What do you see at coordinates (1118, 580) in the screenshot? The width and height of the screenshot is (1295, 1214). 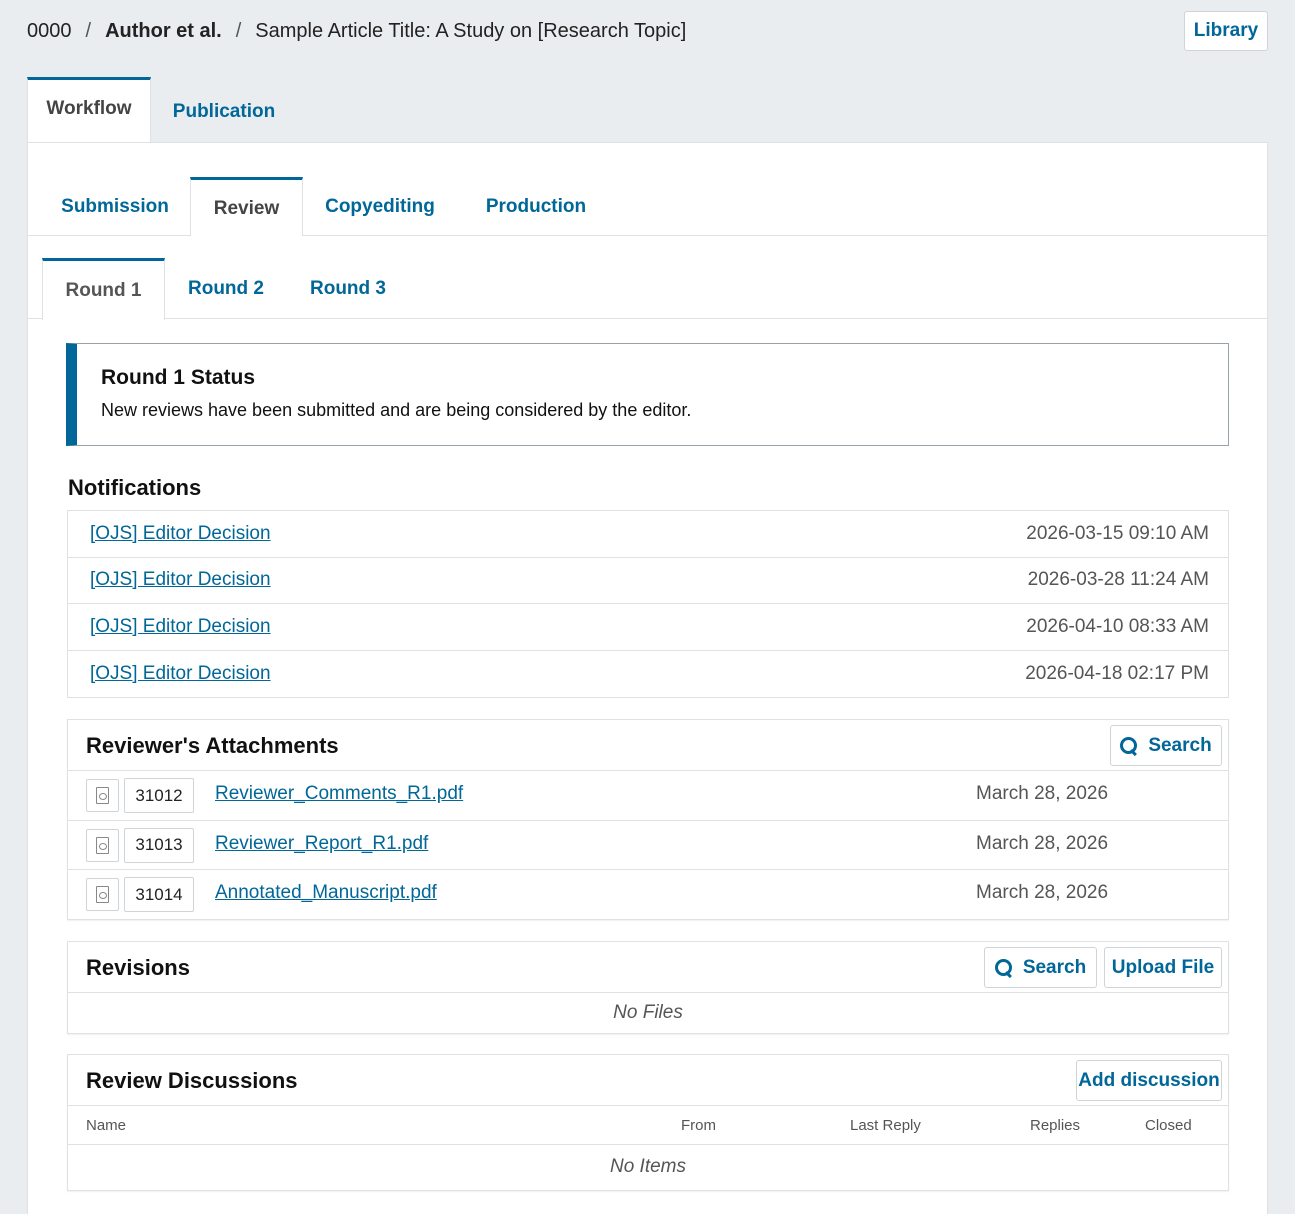 I see `notification-date: 2026-03-28 11:24 AM` at bounding box center [1118, 580].